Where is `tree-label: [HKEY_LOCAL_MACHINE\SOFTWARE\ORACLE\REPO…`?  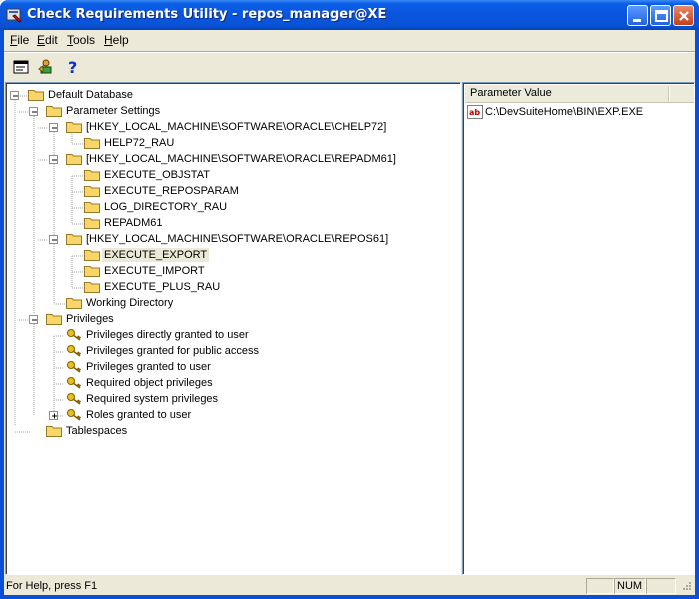 tree-label: [HKEY_LOCAL_MACHINE\SOFTWARE\ORACLE\REPO… is located at coordinates (237, 239).